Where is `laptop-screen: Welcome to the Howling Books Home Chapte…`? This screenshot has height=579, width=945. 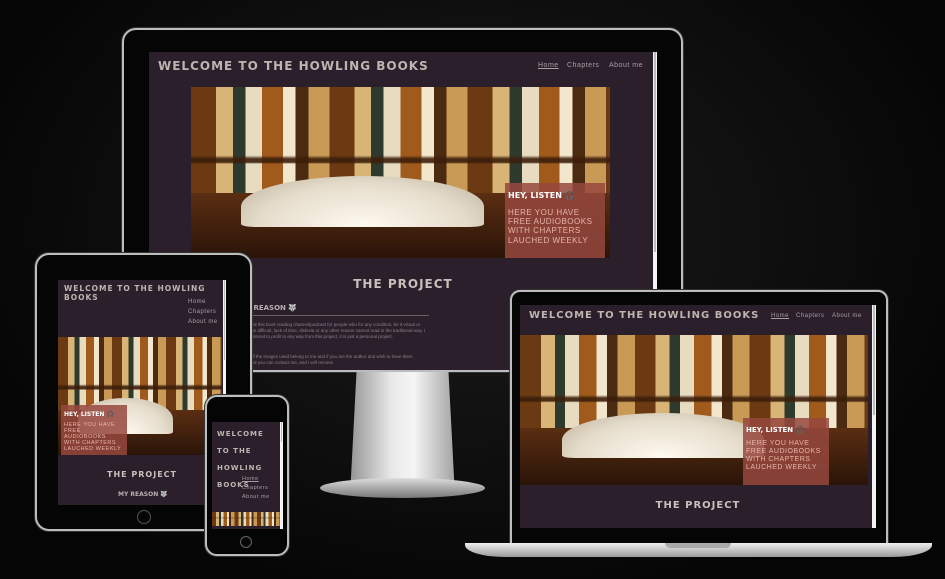
laptop-screen: Welcome to the Howling Books Home Chapte… is located at coordinates (698, 416).